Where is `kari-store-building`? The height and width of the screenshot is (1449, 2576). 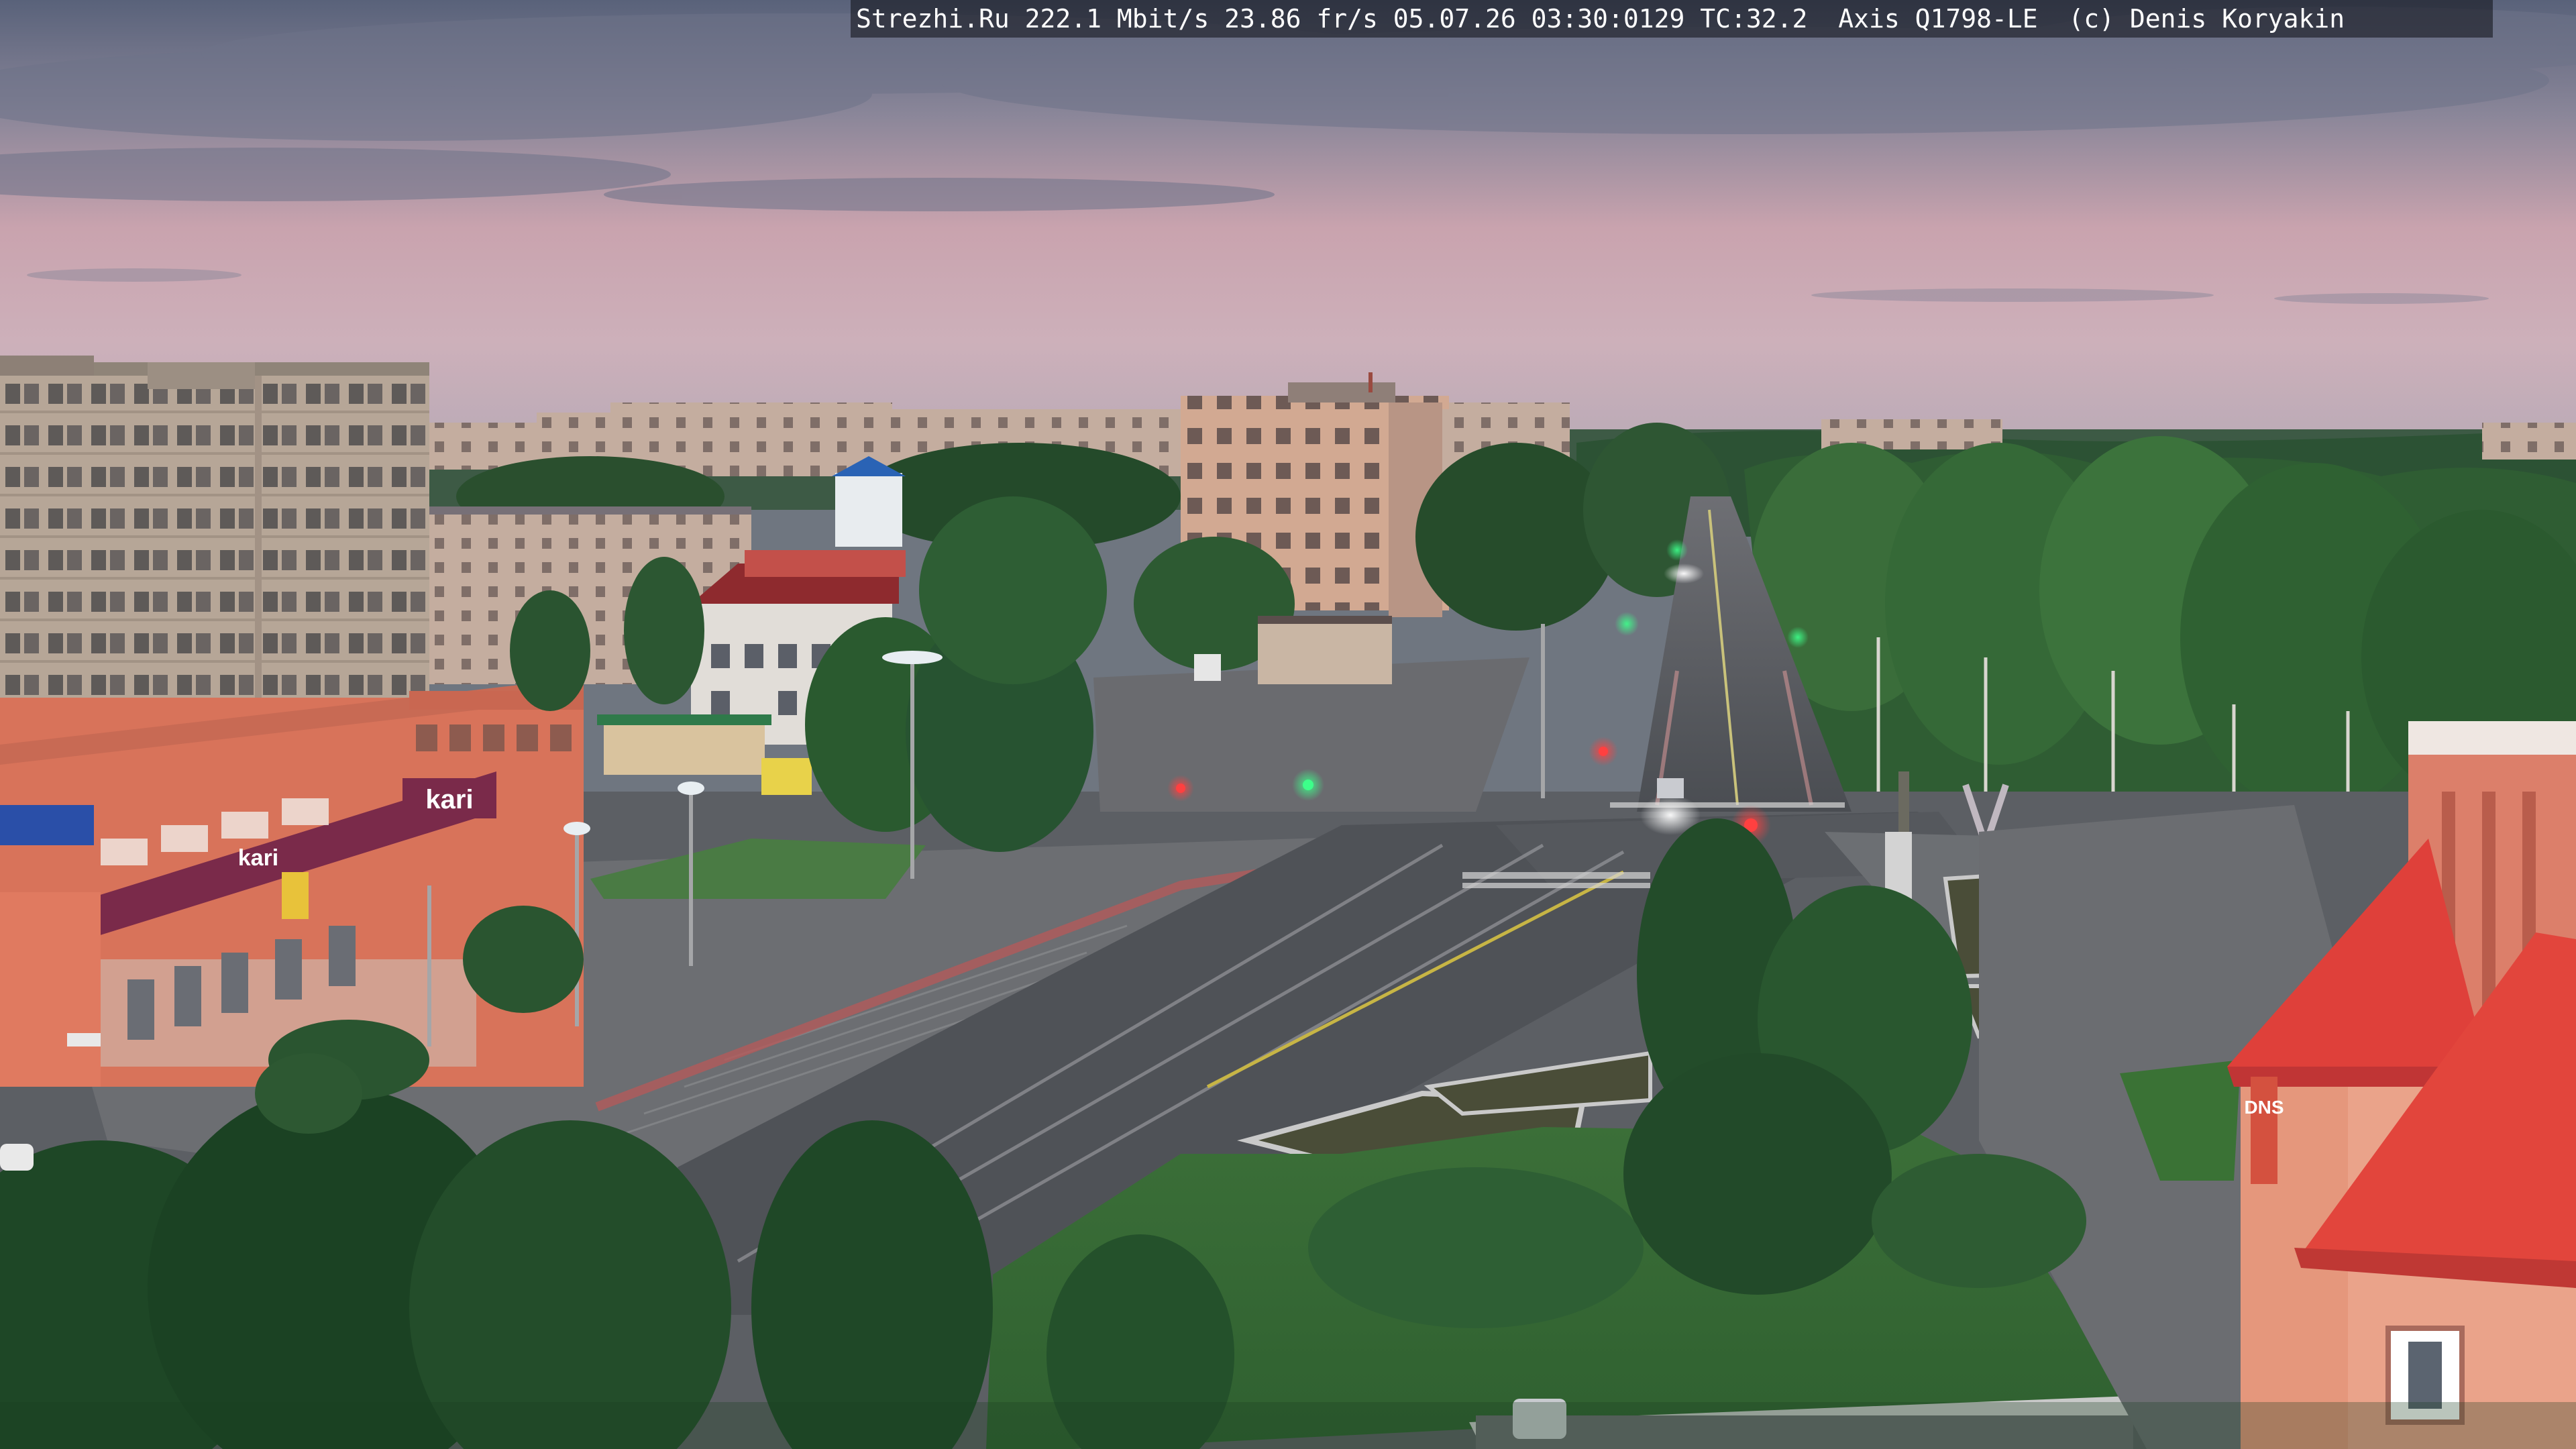
kari-store-building is located at coordinates (292, 882).